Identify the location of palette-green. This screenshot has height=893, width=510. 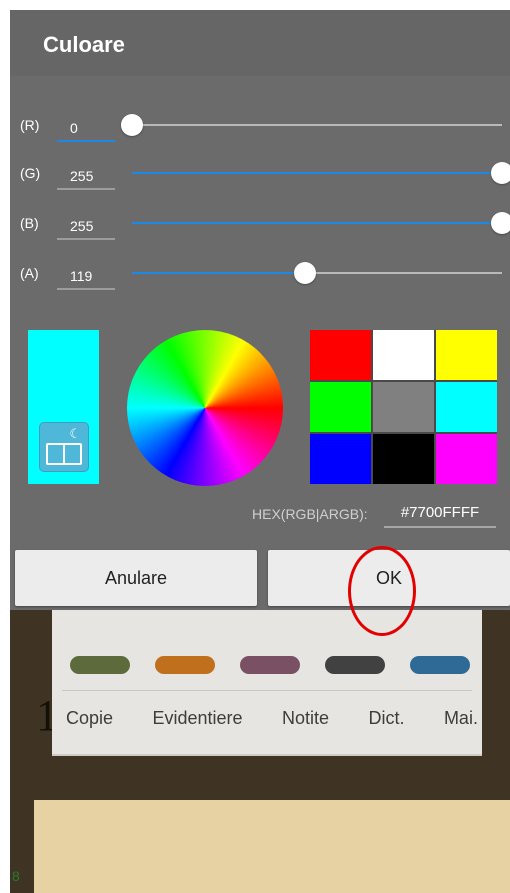
(340, 407).